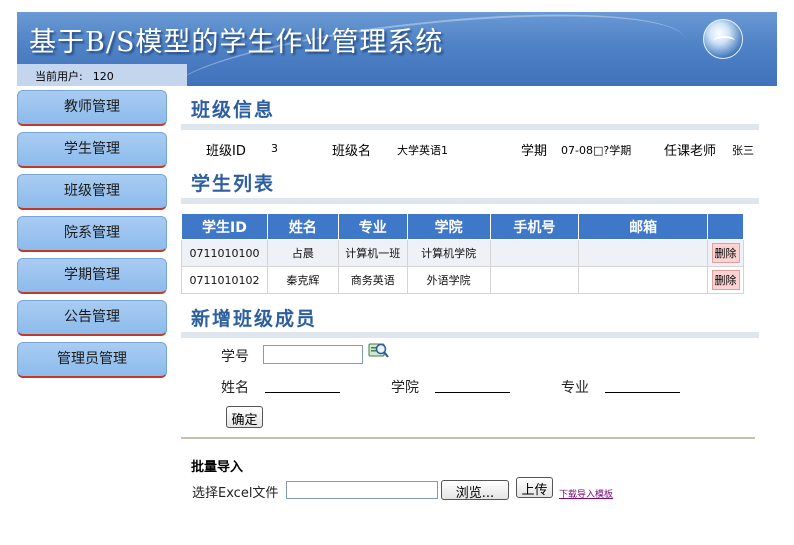 The width and height of the screenshot is (794, 545). What do you see at coordinates (274, 148) in the screenshot?
I see `class-id-value: 3` at bounding box center [274, 148].